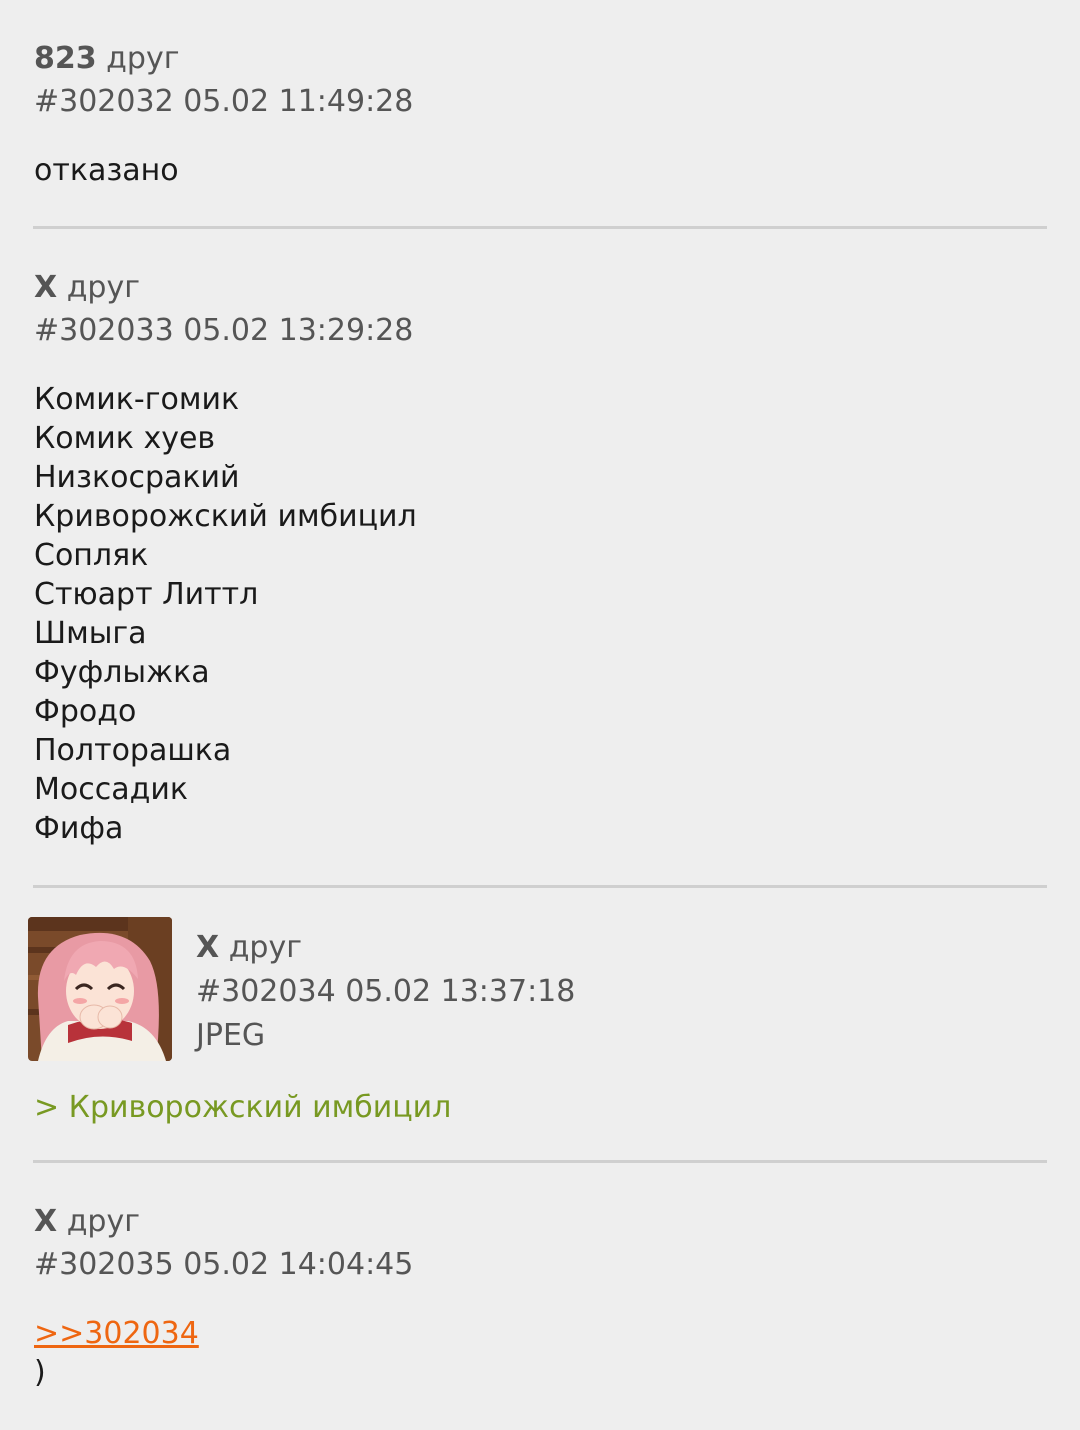 The image size is (1080, 1430). Describe the element at coordinates (243, 1107) in the screenshot. I see `greentext-quote: > Криворожский имбицил` at that location.